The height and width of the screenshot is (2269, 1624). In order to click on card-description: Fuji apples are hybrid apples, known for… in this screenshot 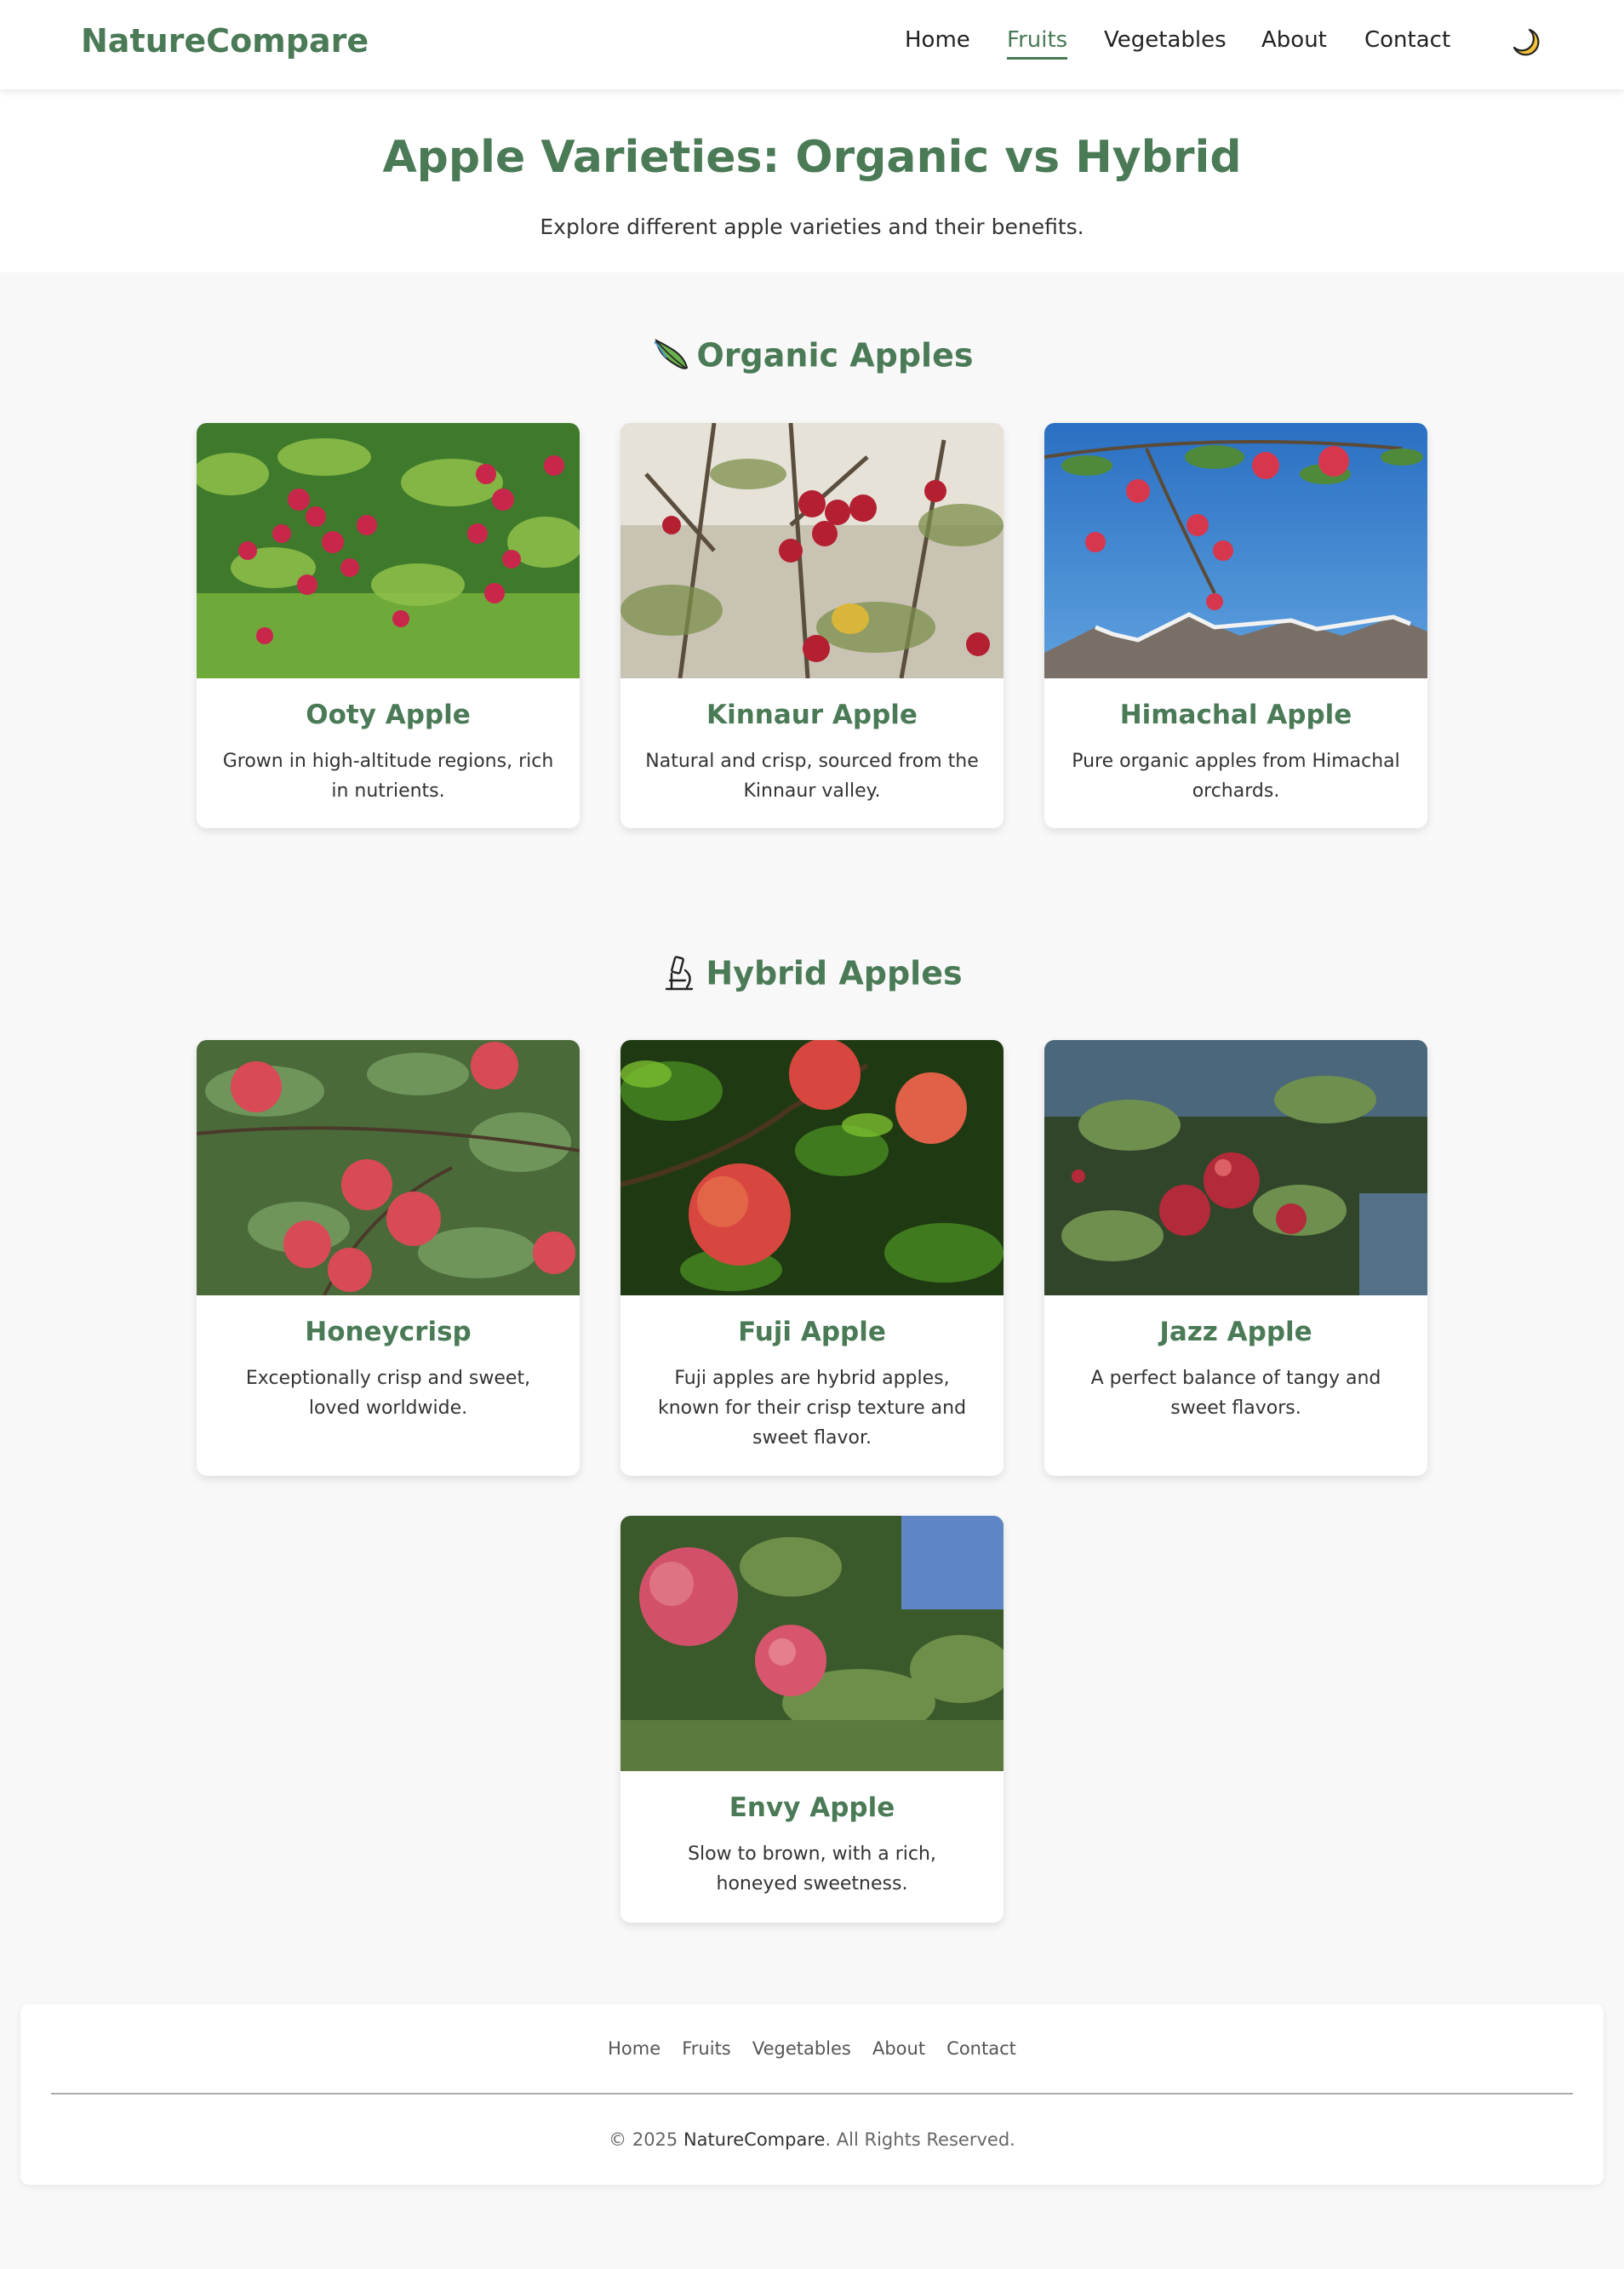, I will do `click(812, 1408)`.